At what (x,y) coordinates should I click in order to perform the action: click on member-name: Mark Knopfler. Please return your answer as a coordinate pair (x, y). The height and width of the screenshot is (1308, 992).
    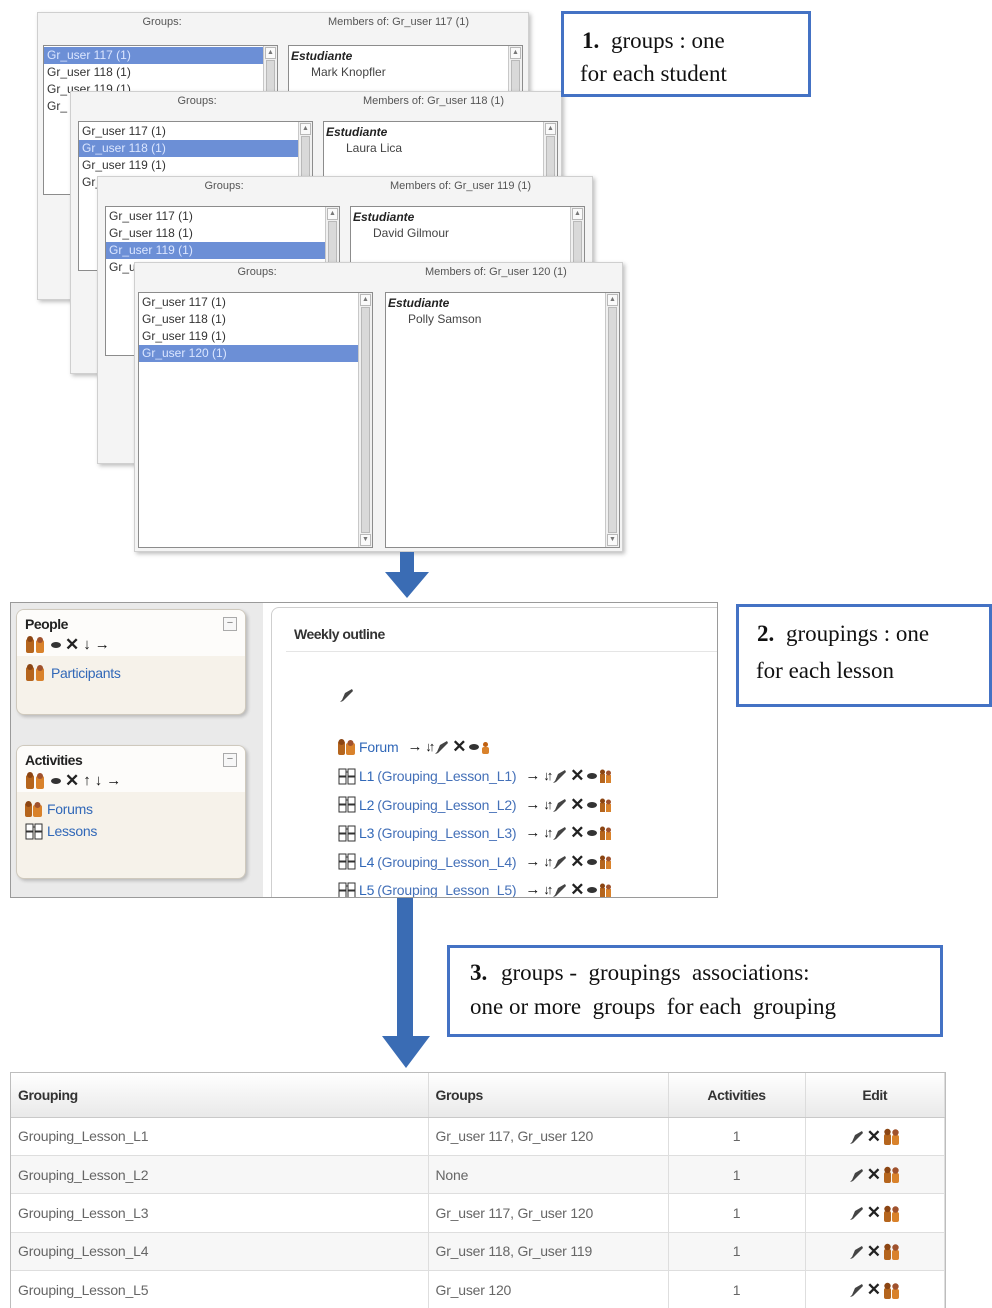
    Looking at the image, I should click on (398, 72).